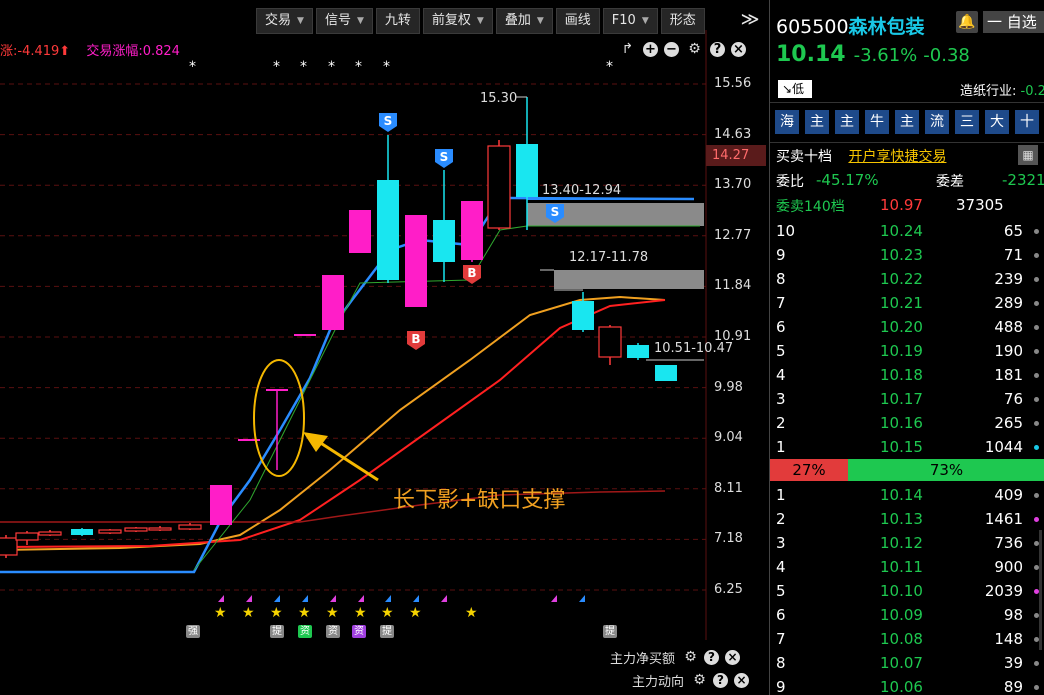 Image resolution: width=1044 pixels, height=695 pixels. What do you see at coordinates (910, 567) in the screenshot?
I see `order-row: 4 10.11 900` at bounding box center [910, 567].